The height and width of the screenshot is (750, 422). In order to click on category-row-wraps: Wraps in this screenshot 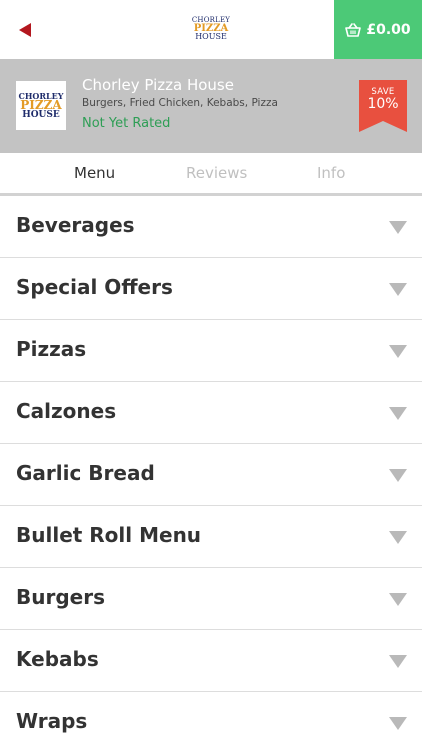, I will do `click(211, 721)`.